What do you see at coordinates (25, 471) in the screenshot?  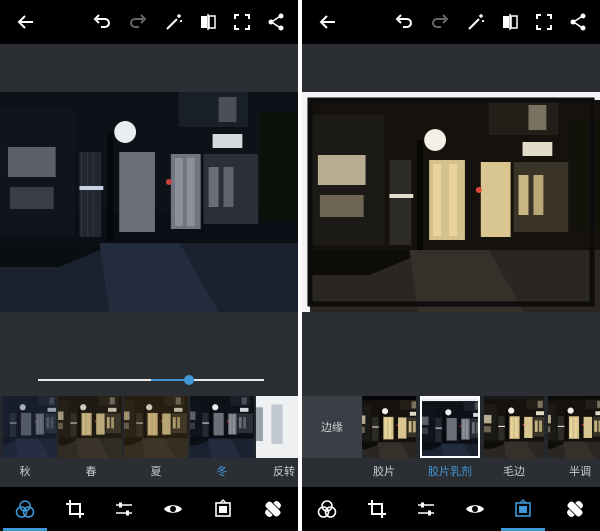 I see `filter-label: 秋` at bounding box center [25, 471].